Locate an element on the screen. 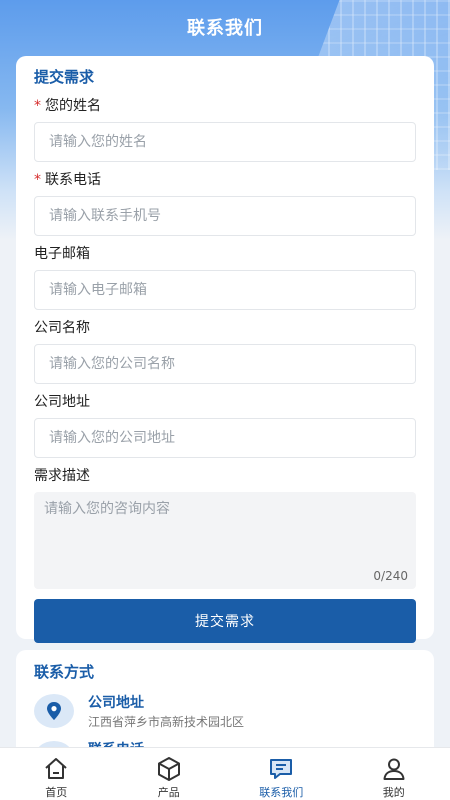 This screenshot has width=450, height=800. tab-products: 产品 is located at coordinates (169, 774).